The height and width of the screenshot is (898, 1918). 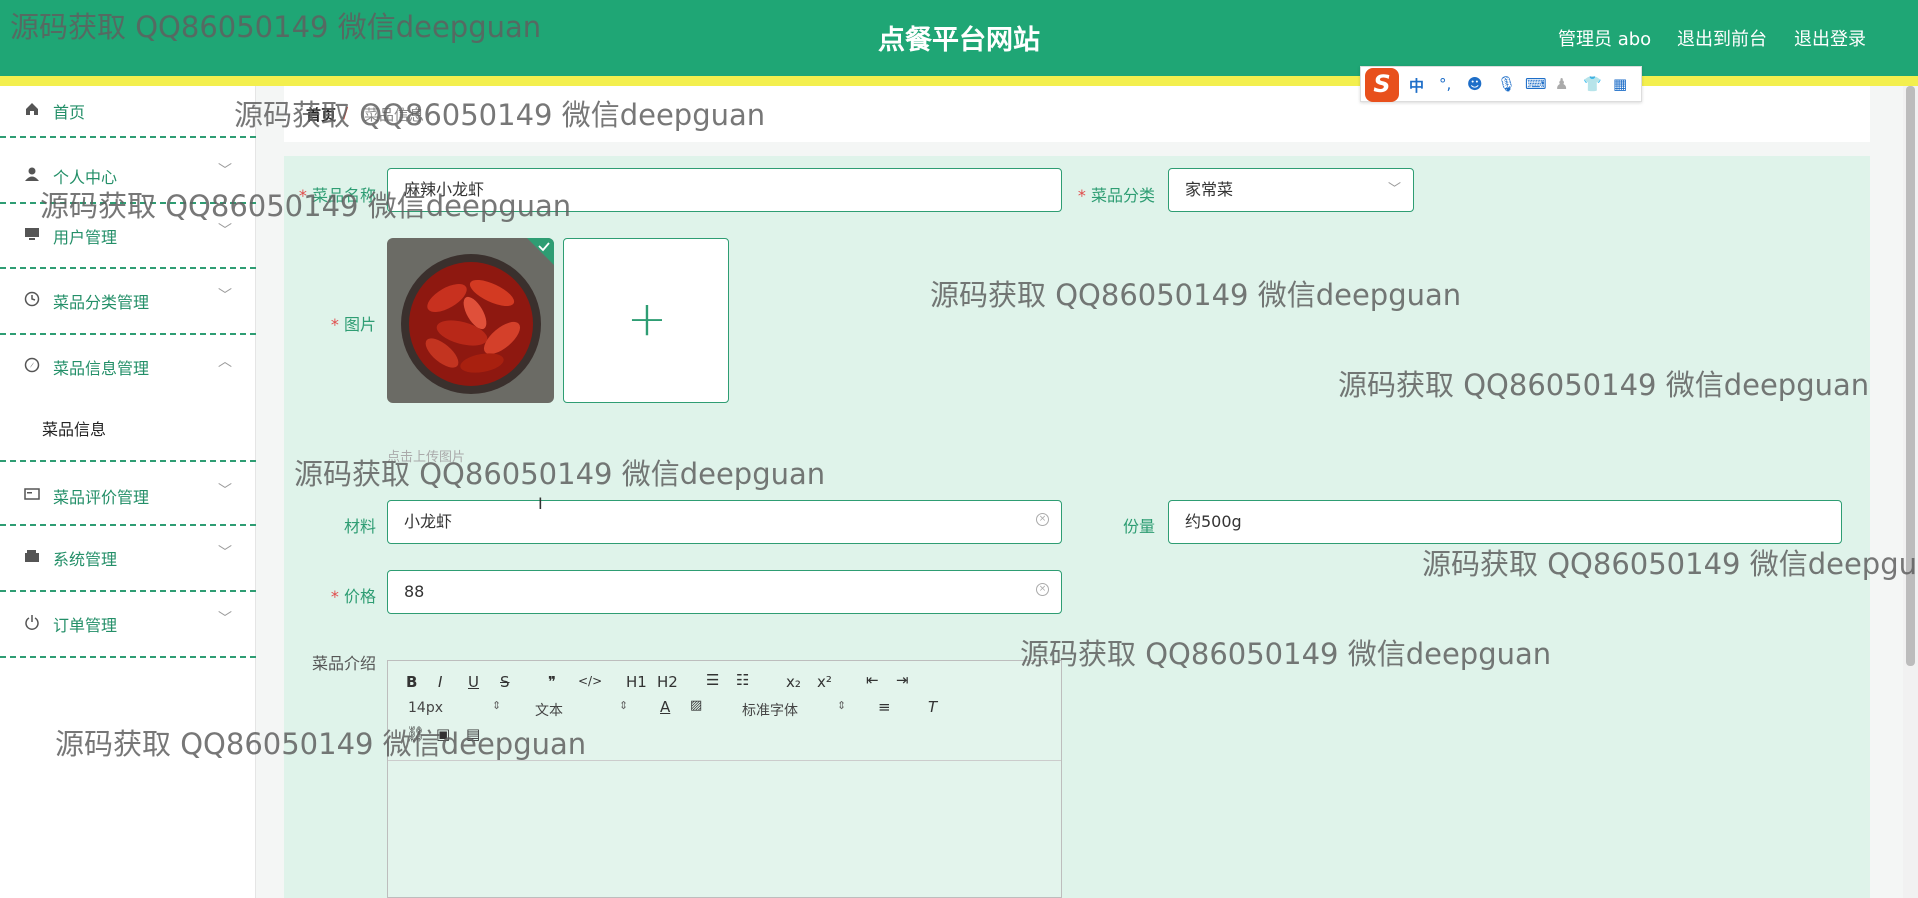 What do you see at coordinates (724, 190) in the screenshot?
I see `dish-name-input: 麻辣小龙虾` at bounding box center [724, 190].